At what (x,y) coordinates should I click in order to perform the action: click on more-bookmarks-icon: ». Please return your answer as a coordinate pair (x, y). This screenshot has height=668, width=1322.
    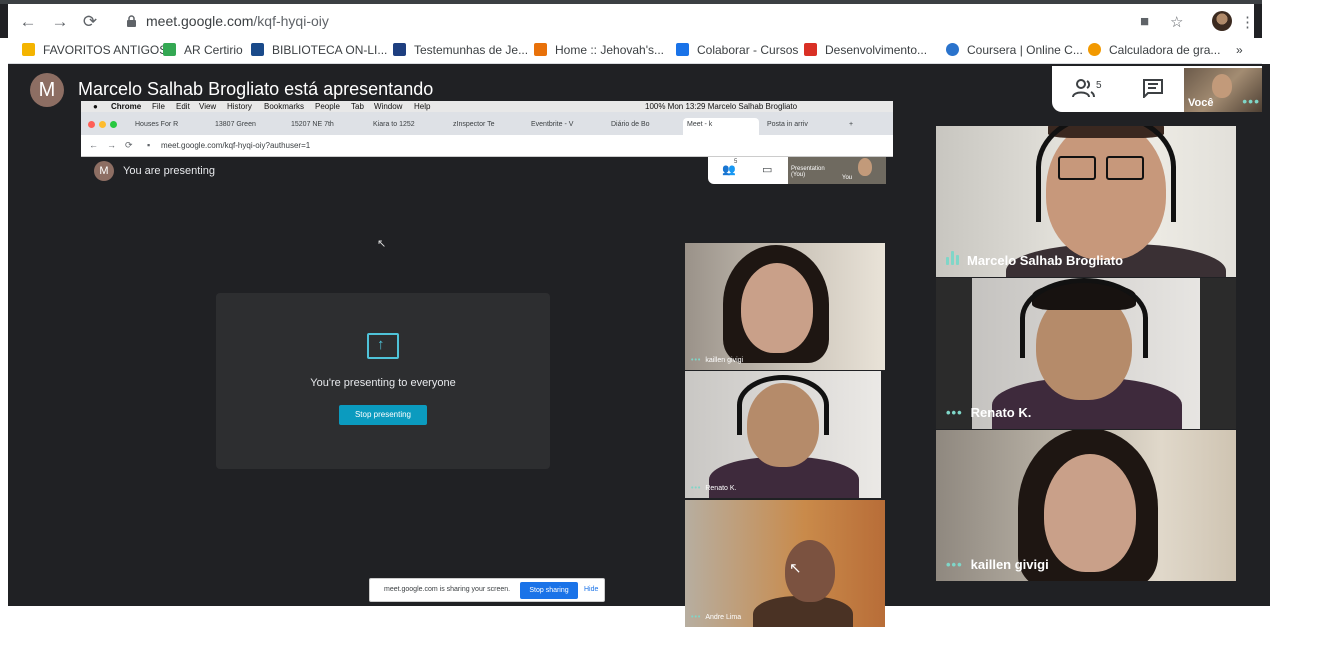
    Looking at the image, I should click on (1239, 50).